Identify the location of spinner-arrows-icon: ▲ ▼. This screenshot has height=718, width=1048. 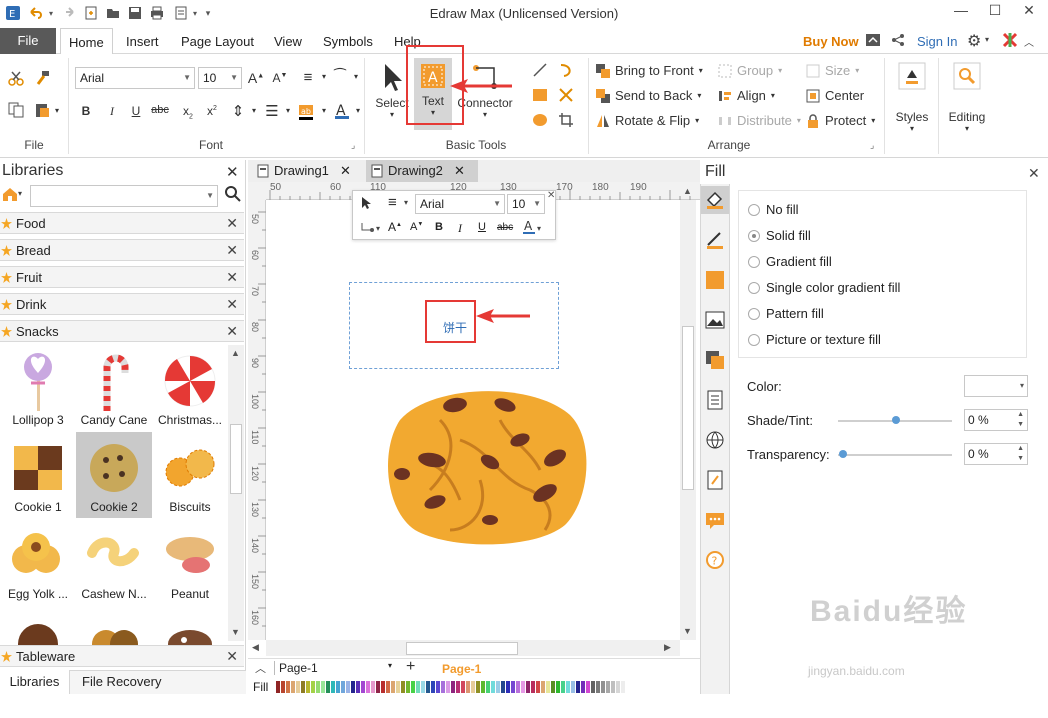
(1020, 454).